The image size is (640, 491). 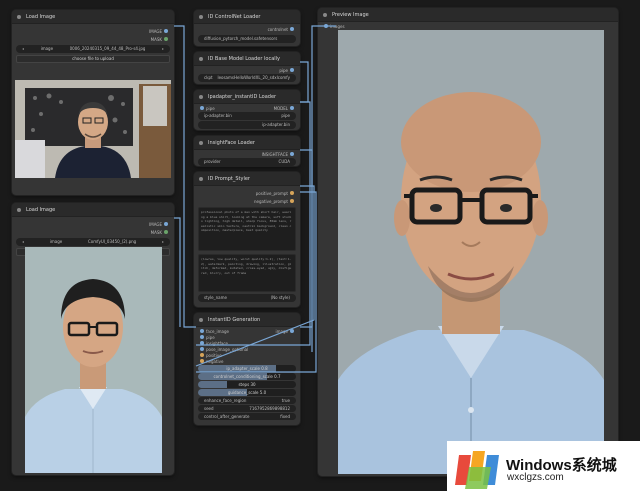 I want to click on enhance-face-toggle: enhance_face_region true, so click(x=247, y=400).